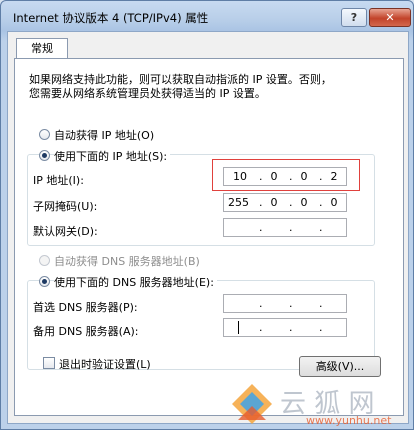  Describe the element at coordinates (127, 261) in the screenshot. I see `auto-dns-label: 自动获得 DNS 服务器地址(B)` at that location.